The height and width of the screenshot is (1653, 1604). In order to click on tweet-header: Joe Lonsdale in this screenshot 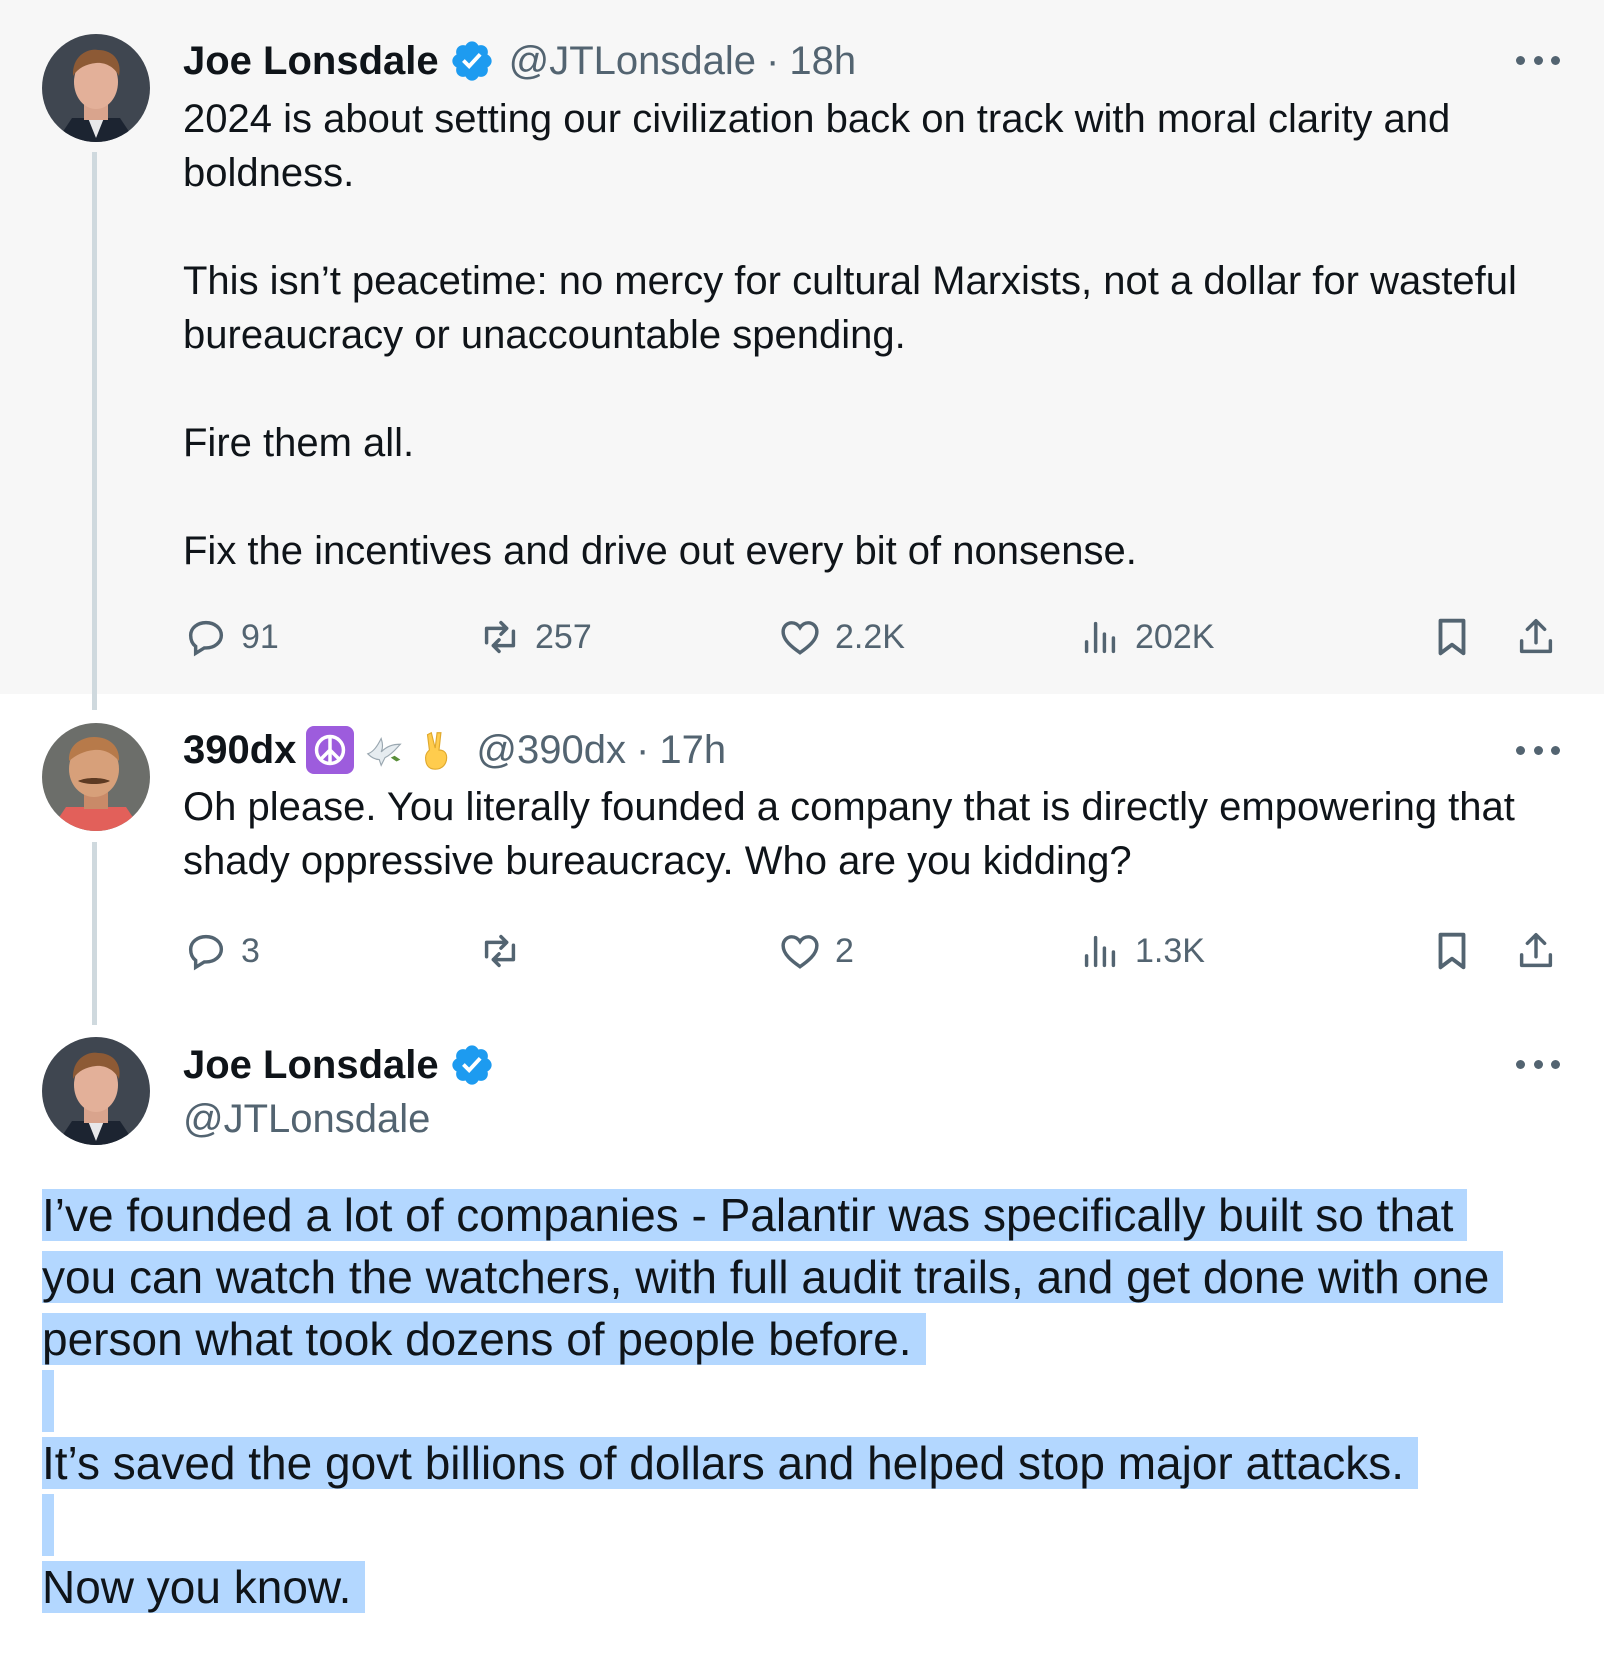, I will do `click(339, 1065)`.